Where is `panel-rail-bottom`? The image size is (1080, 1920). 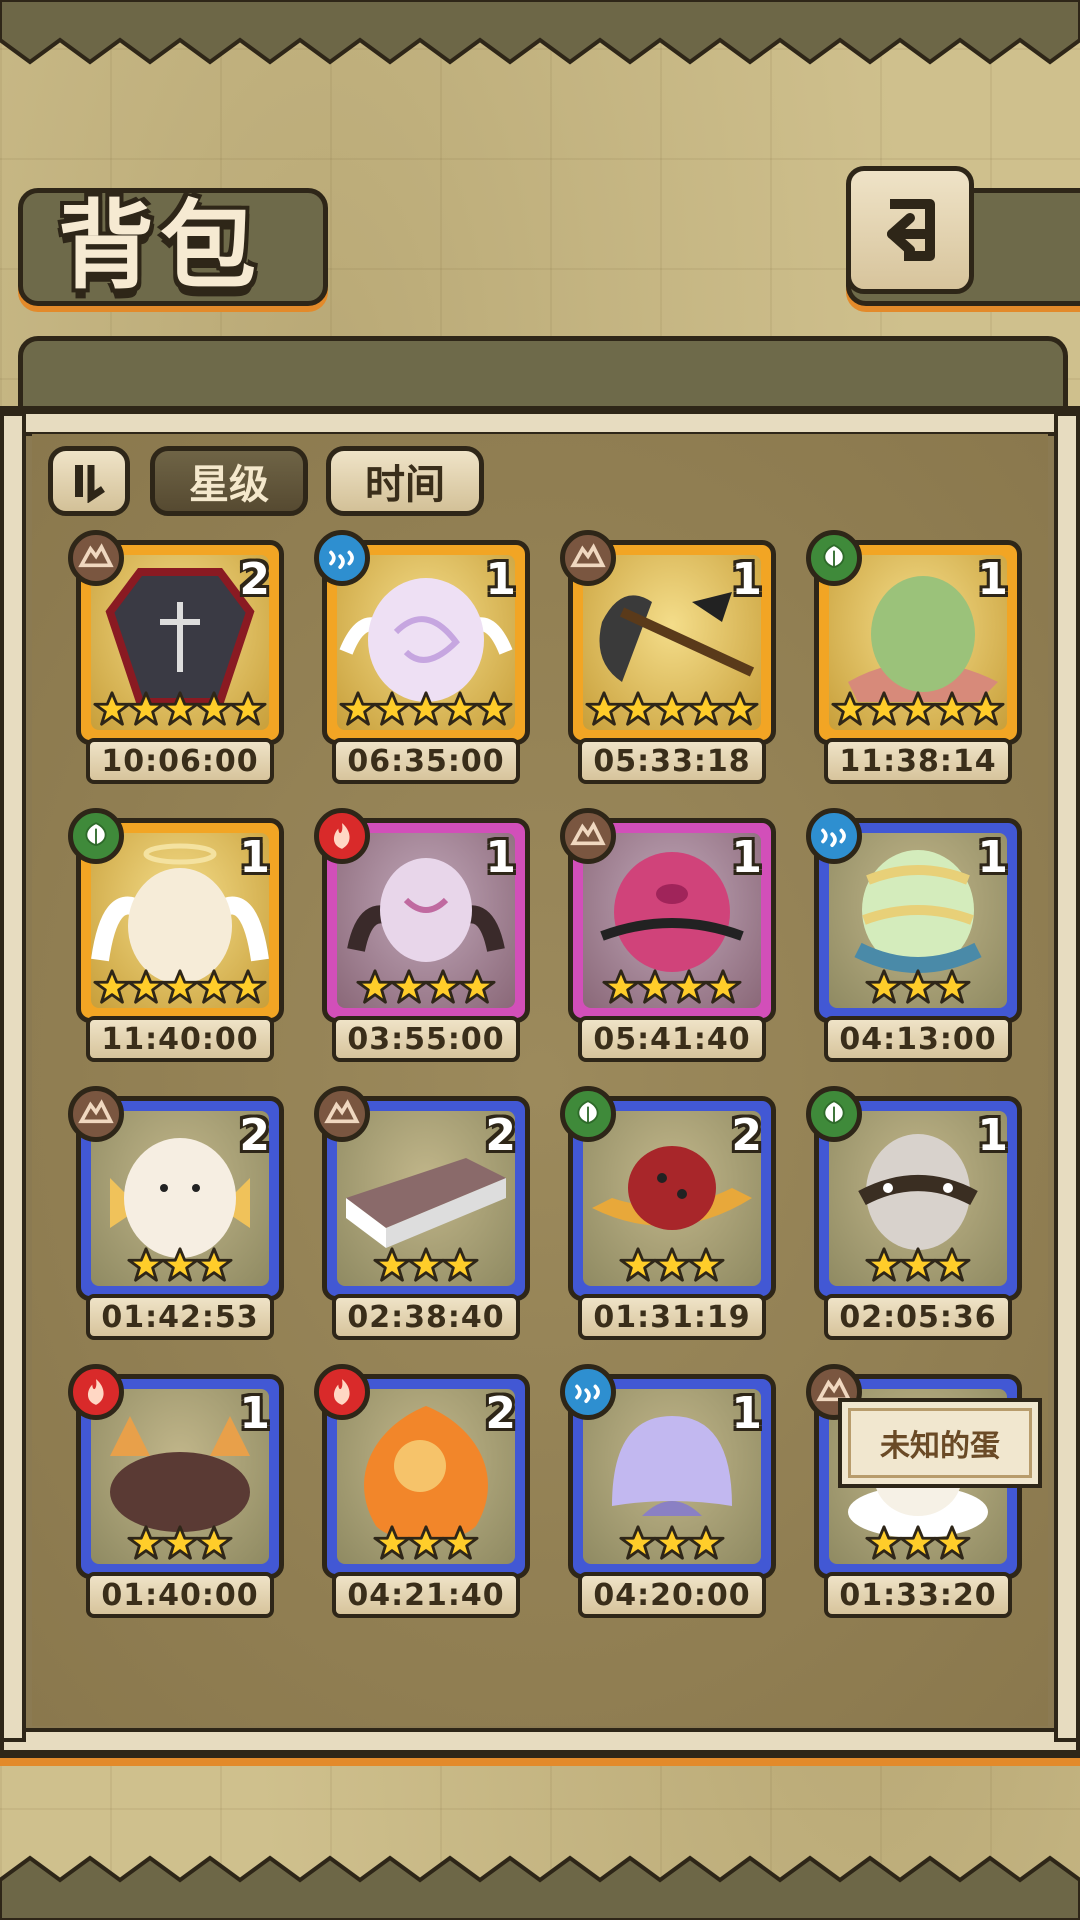 panel-rail-bottom is located at coordinates (540, 1741).